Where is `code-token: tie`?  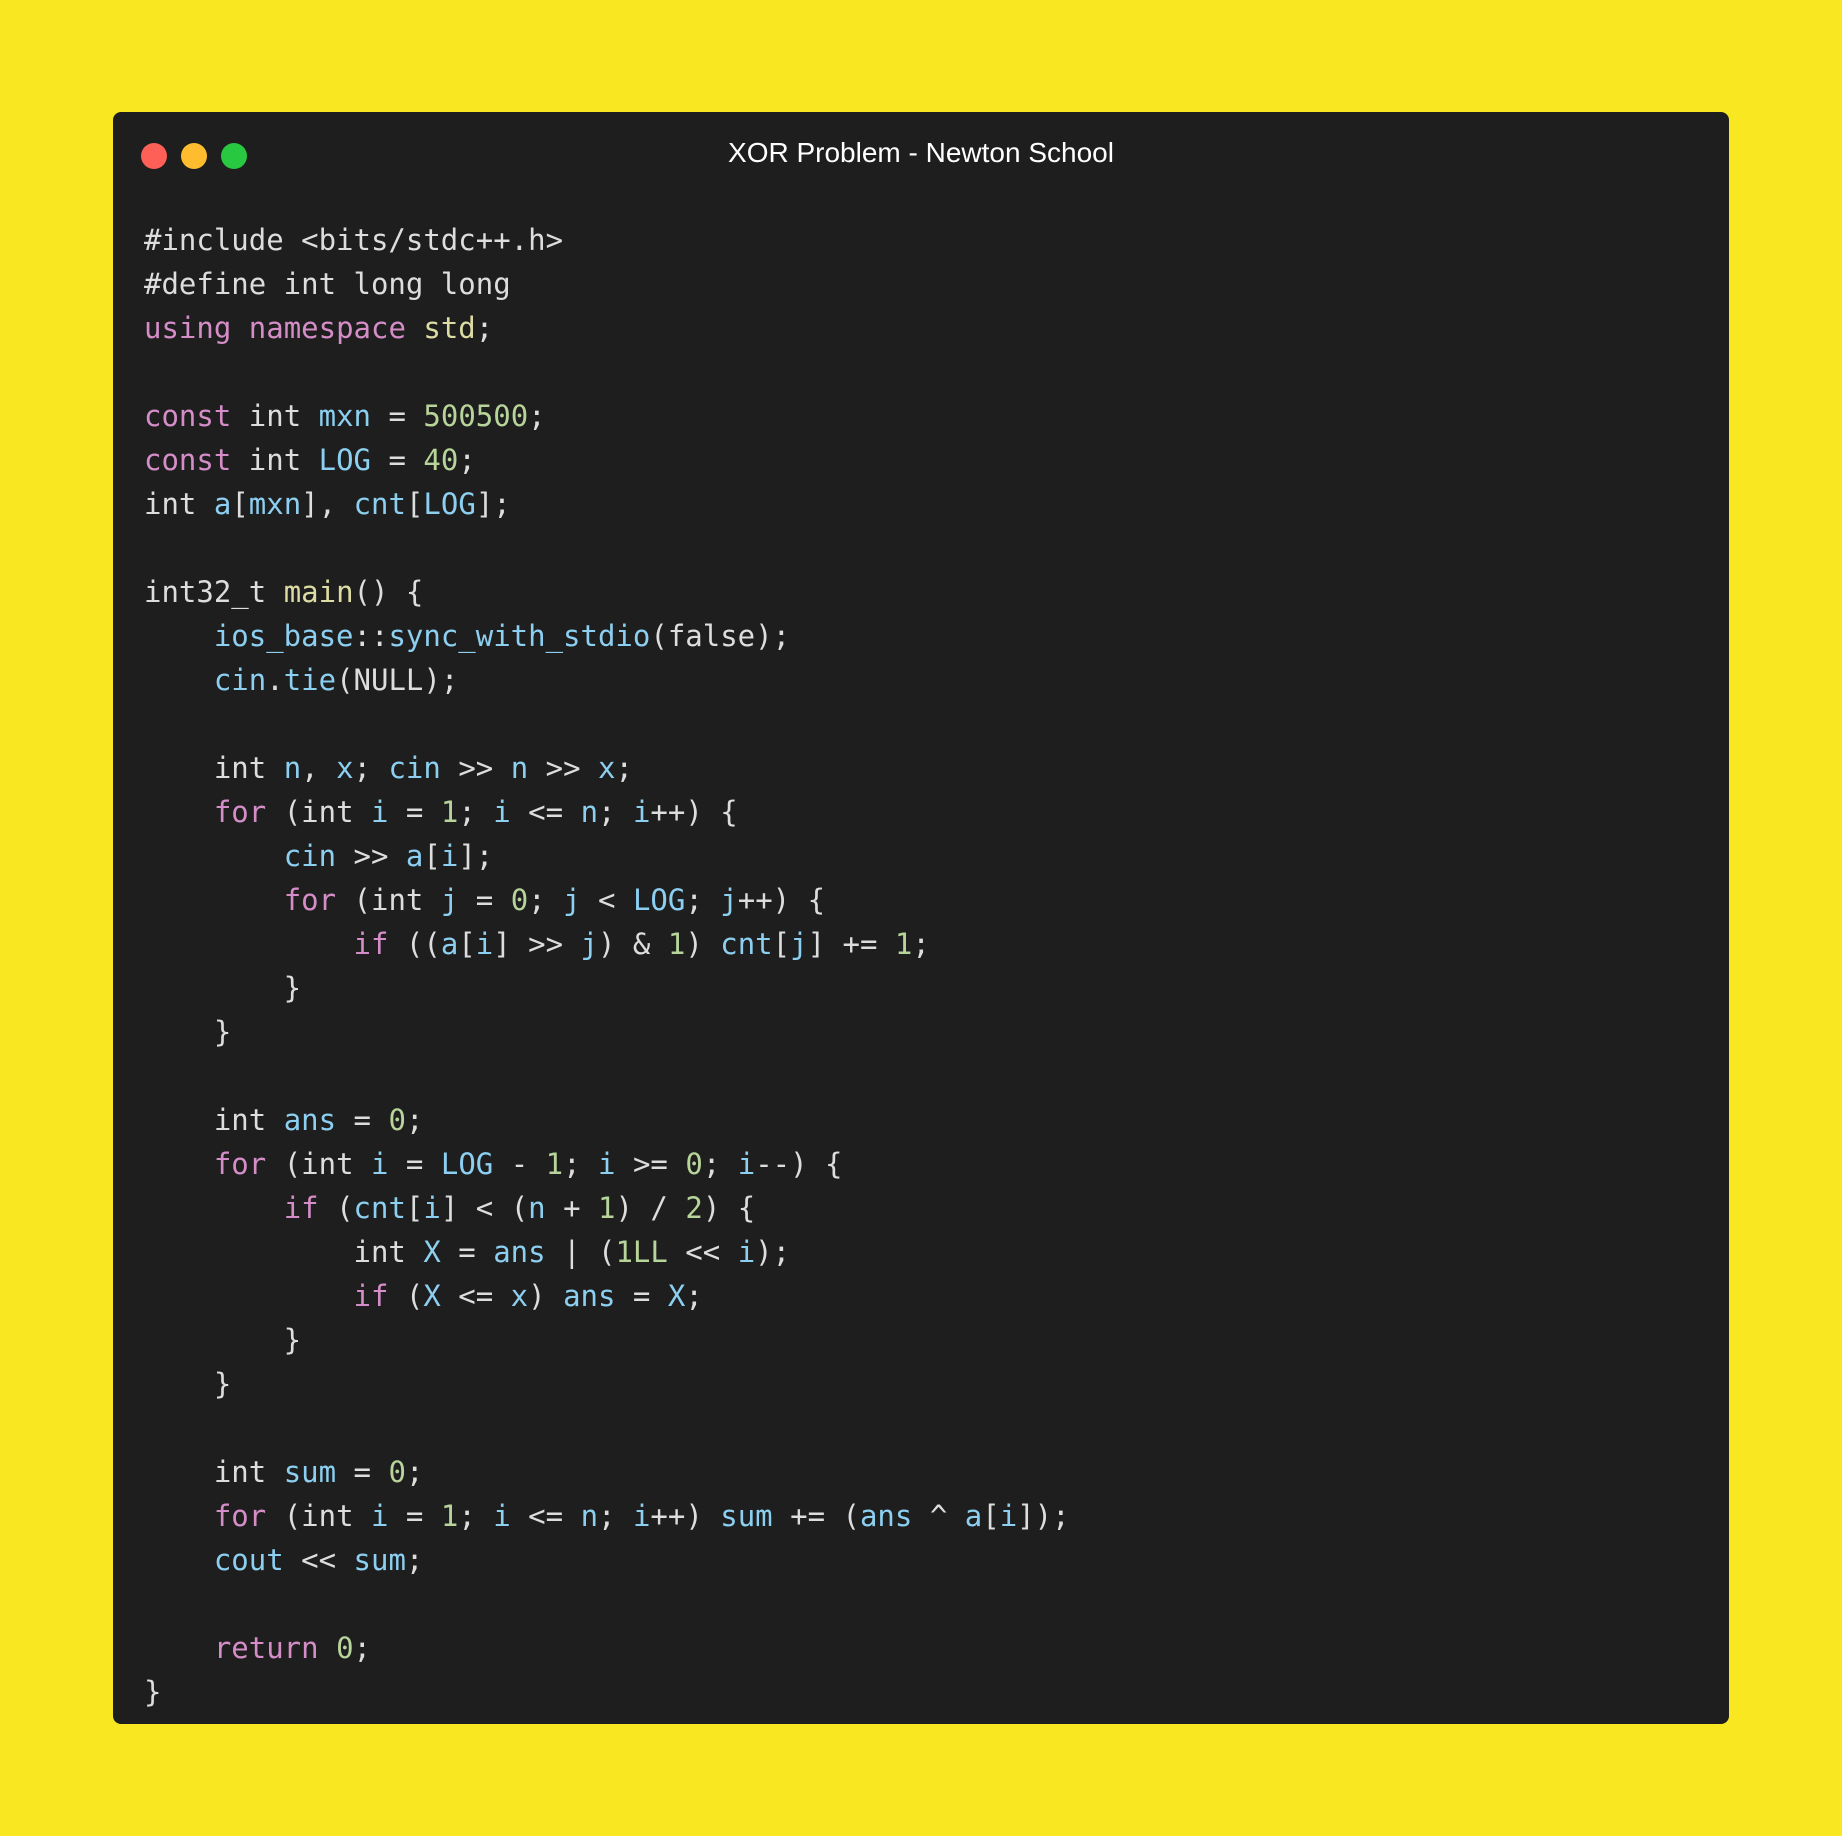 code-token: tie is located at coordinates (310, 680).